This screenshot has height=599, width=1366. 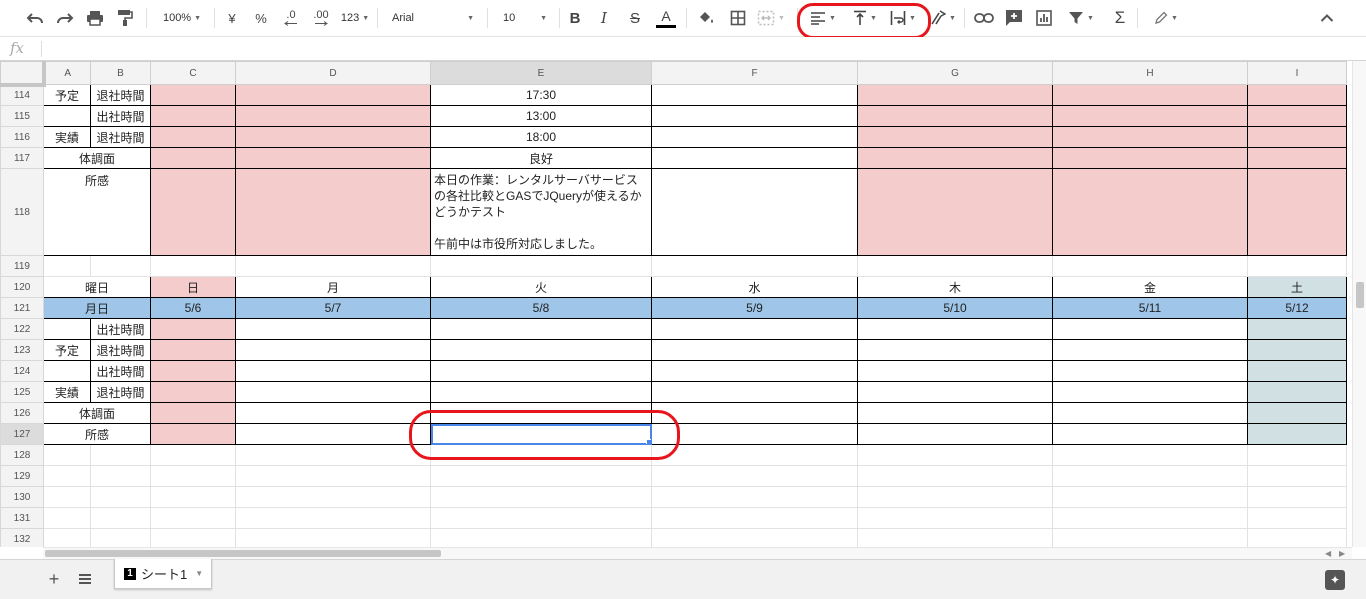 What do you see at coordinates (1150, 392) in the screenshot?
I see `cell-h125` at bounding box center [1150, 392].